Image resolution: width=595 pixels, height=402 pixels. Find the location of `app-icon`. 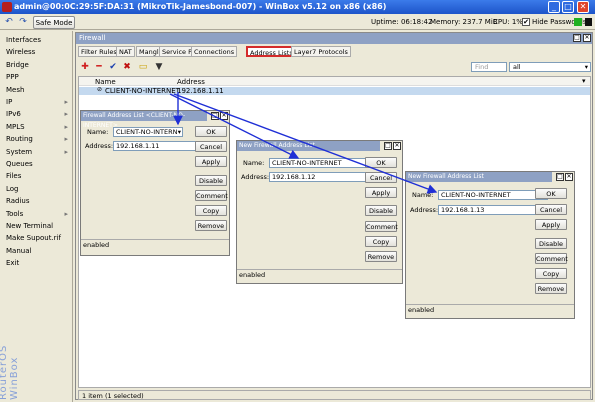

app-icon is located at coordinates (7, 7).